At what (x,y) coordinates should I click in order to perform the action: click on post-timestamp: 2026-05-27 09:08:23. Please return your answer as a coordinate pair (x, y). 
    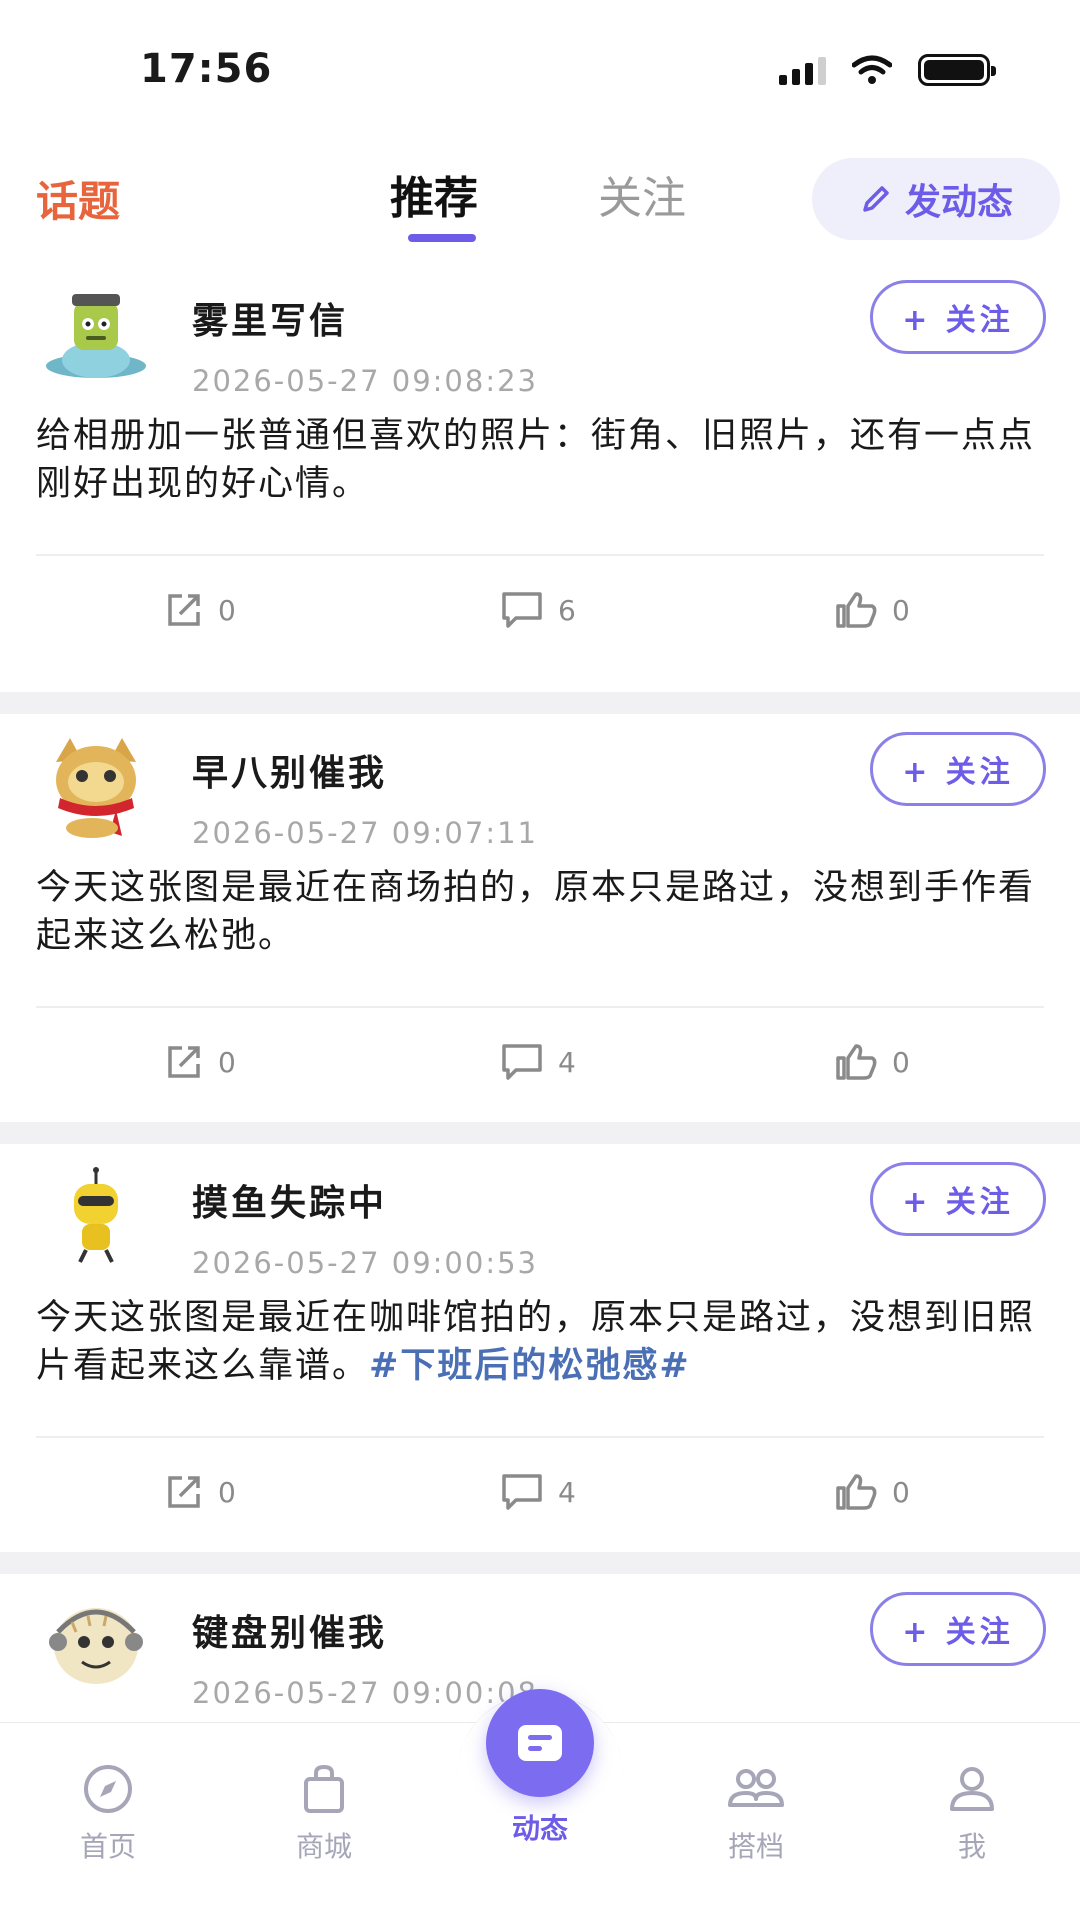
    Looking at the image, I should click on (365, 381).